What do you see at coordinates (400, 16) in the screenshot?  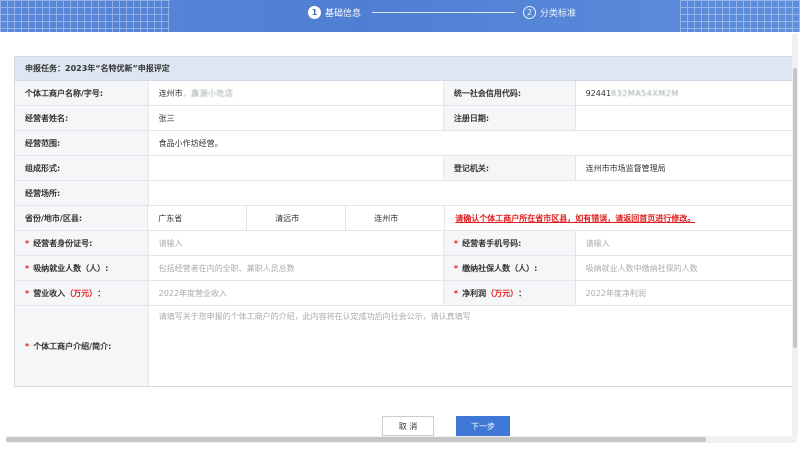 I see `step-bar: 1 基础信息 2 分类标准` at bounding box center [400, 16].